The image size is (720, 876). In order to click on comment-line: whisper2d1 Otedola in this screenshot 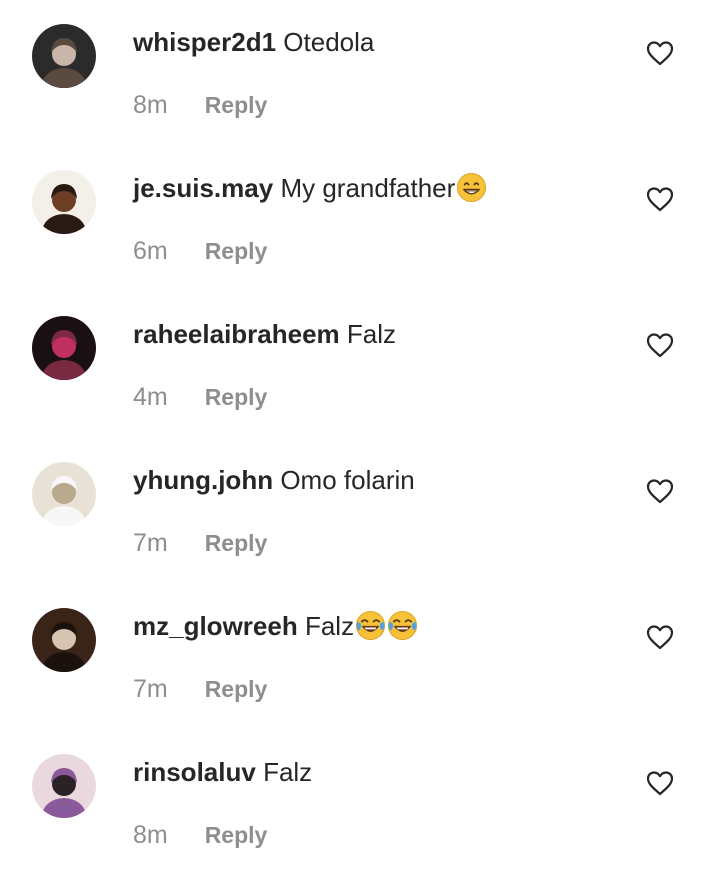, I will do `click(253, 42)`.